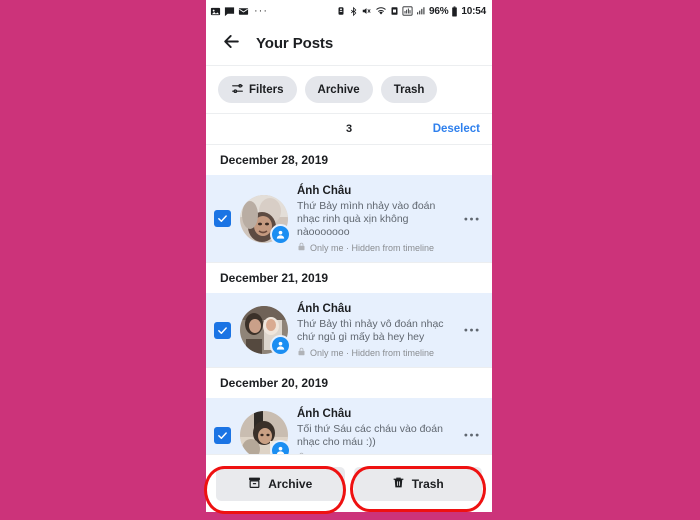 This screenshot has height=520, width=700. Describe the element at coordinates (349, 129) in the screenshot. I see `selection-bar: 3 Deselect` at that location.